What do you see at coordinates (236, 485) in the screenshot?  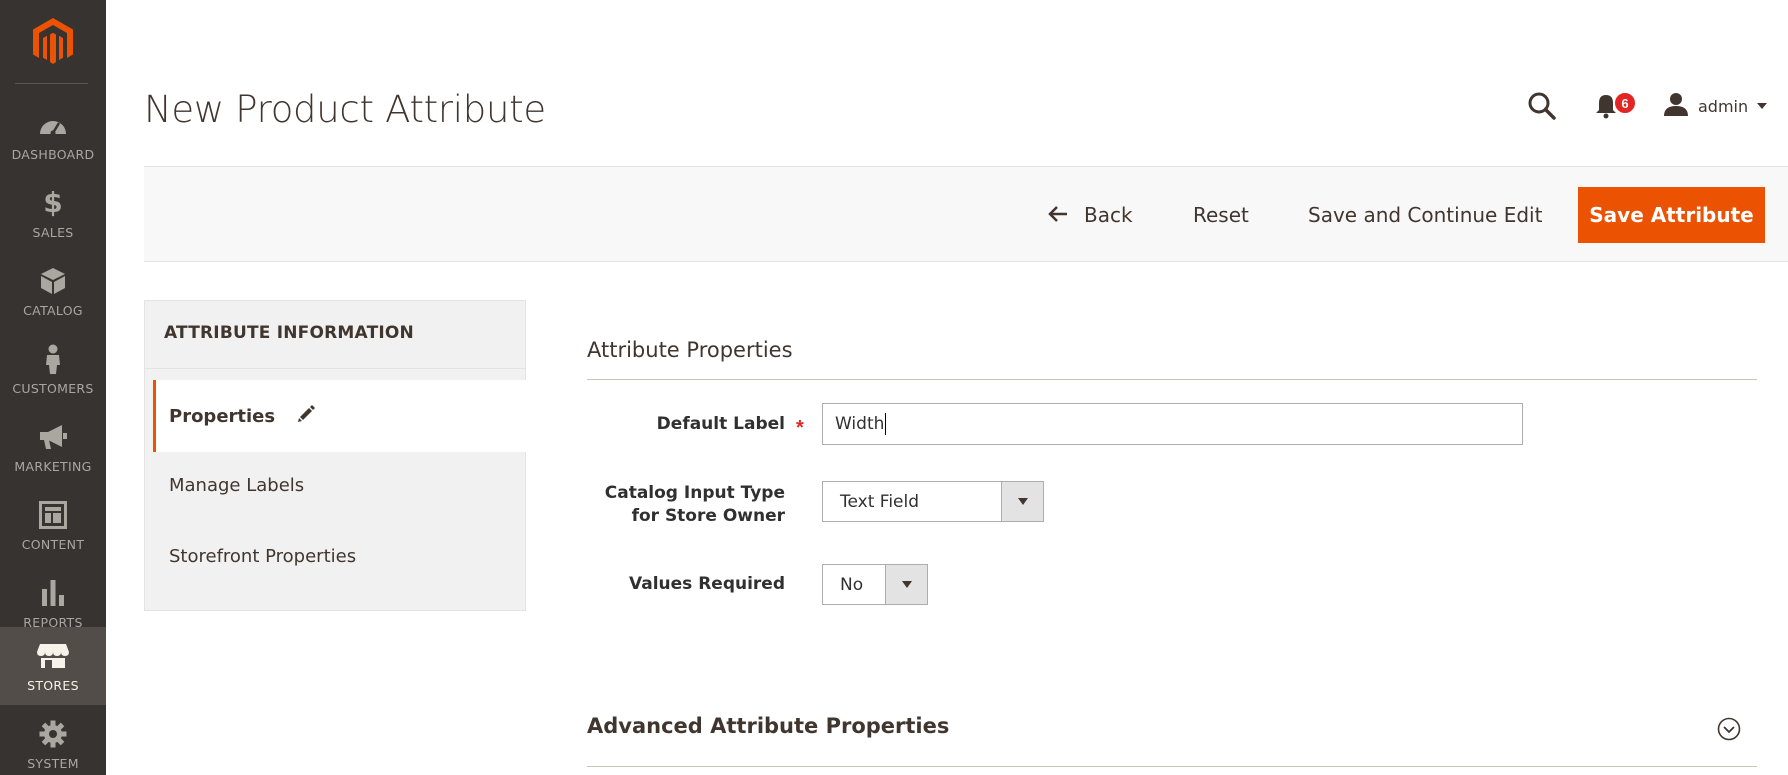 I see `tab-manage-labels: Manage Labels` at bounding box center [236, 485].